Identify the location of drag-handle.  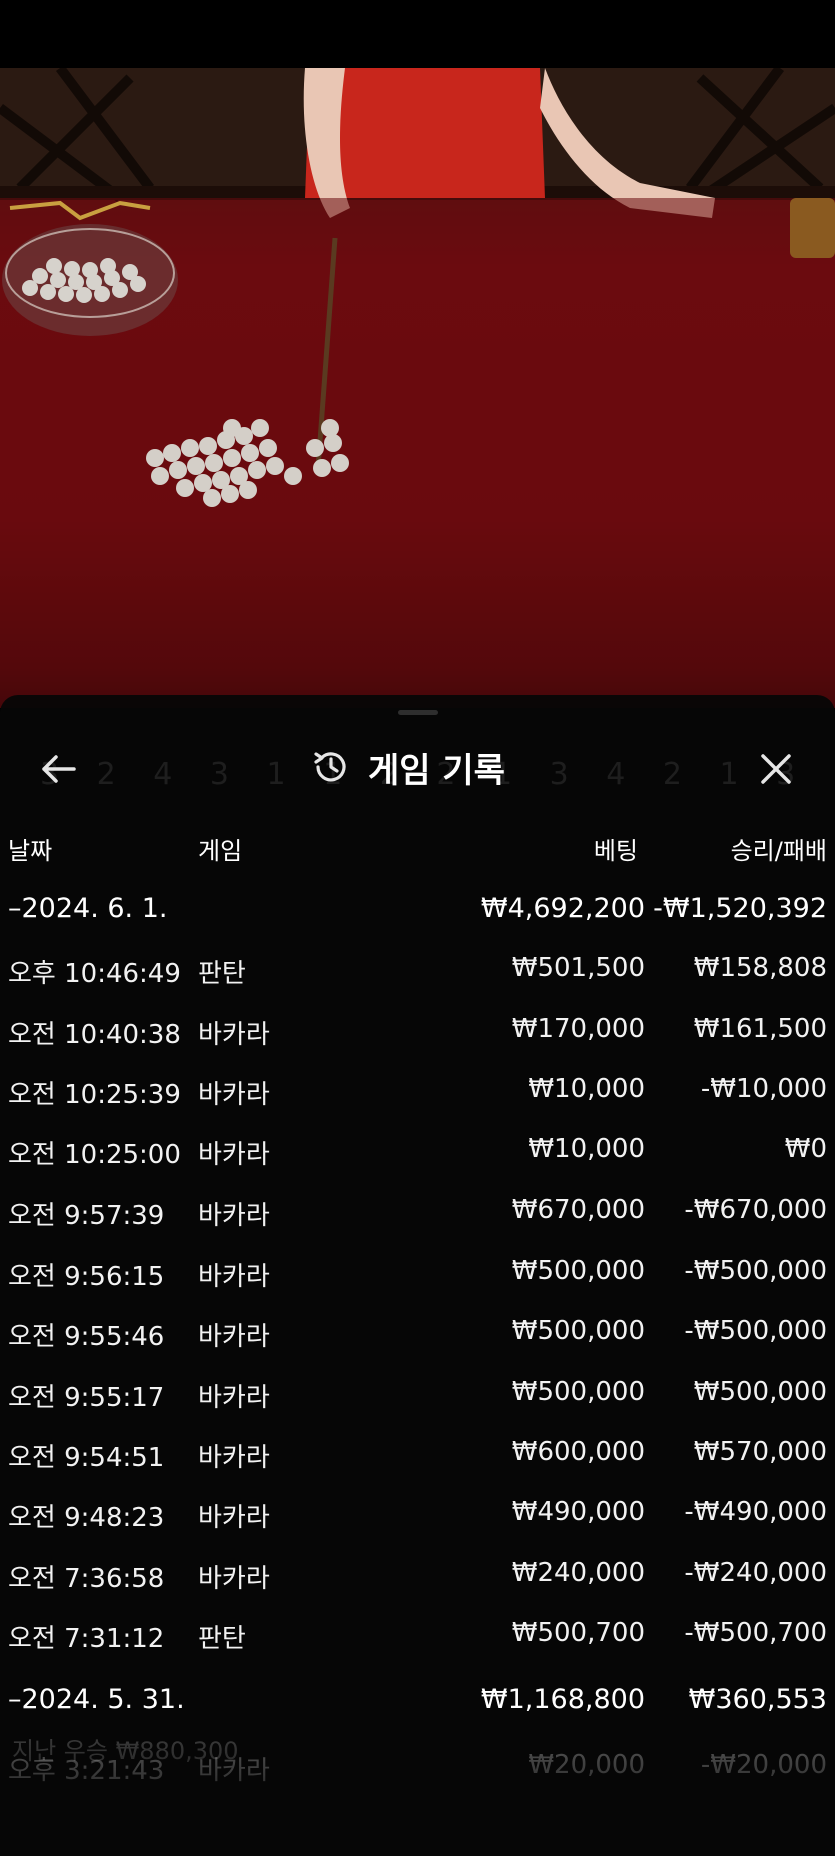
(418, 712).